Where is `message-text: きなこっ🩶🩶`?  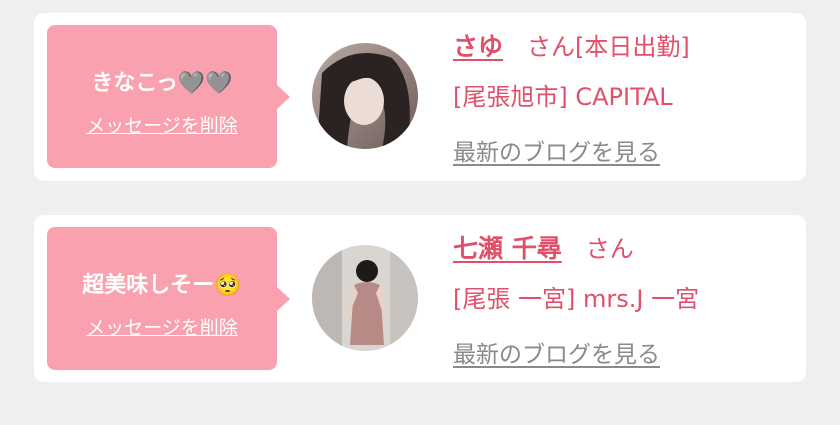
message-text: きなこっ🩶🩶 is located at coordinates (162, 83).